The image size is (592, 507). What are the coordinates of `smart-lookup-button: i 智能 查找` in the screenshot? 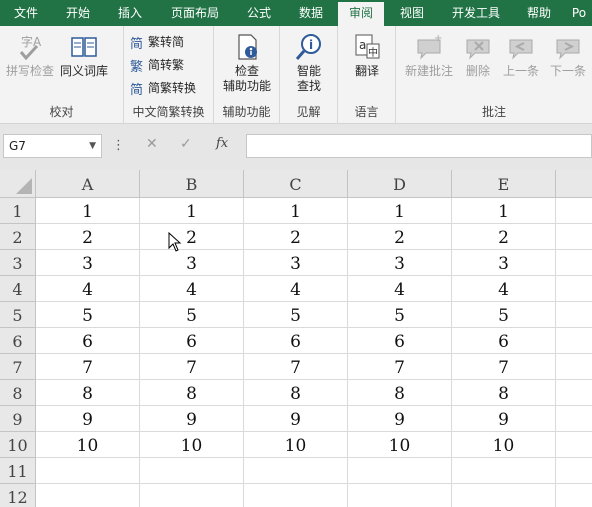 It's located at (309, 63).